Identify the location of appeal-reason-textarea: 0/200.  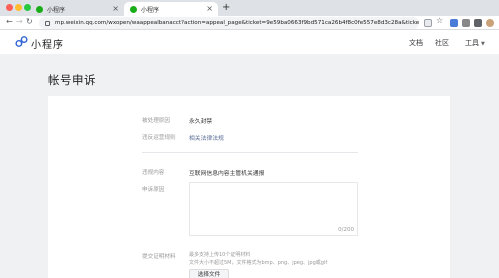
(273, 209).